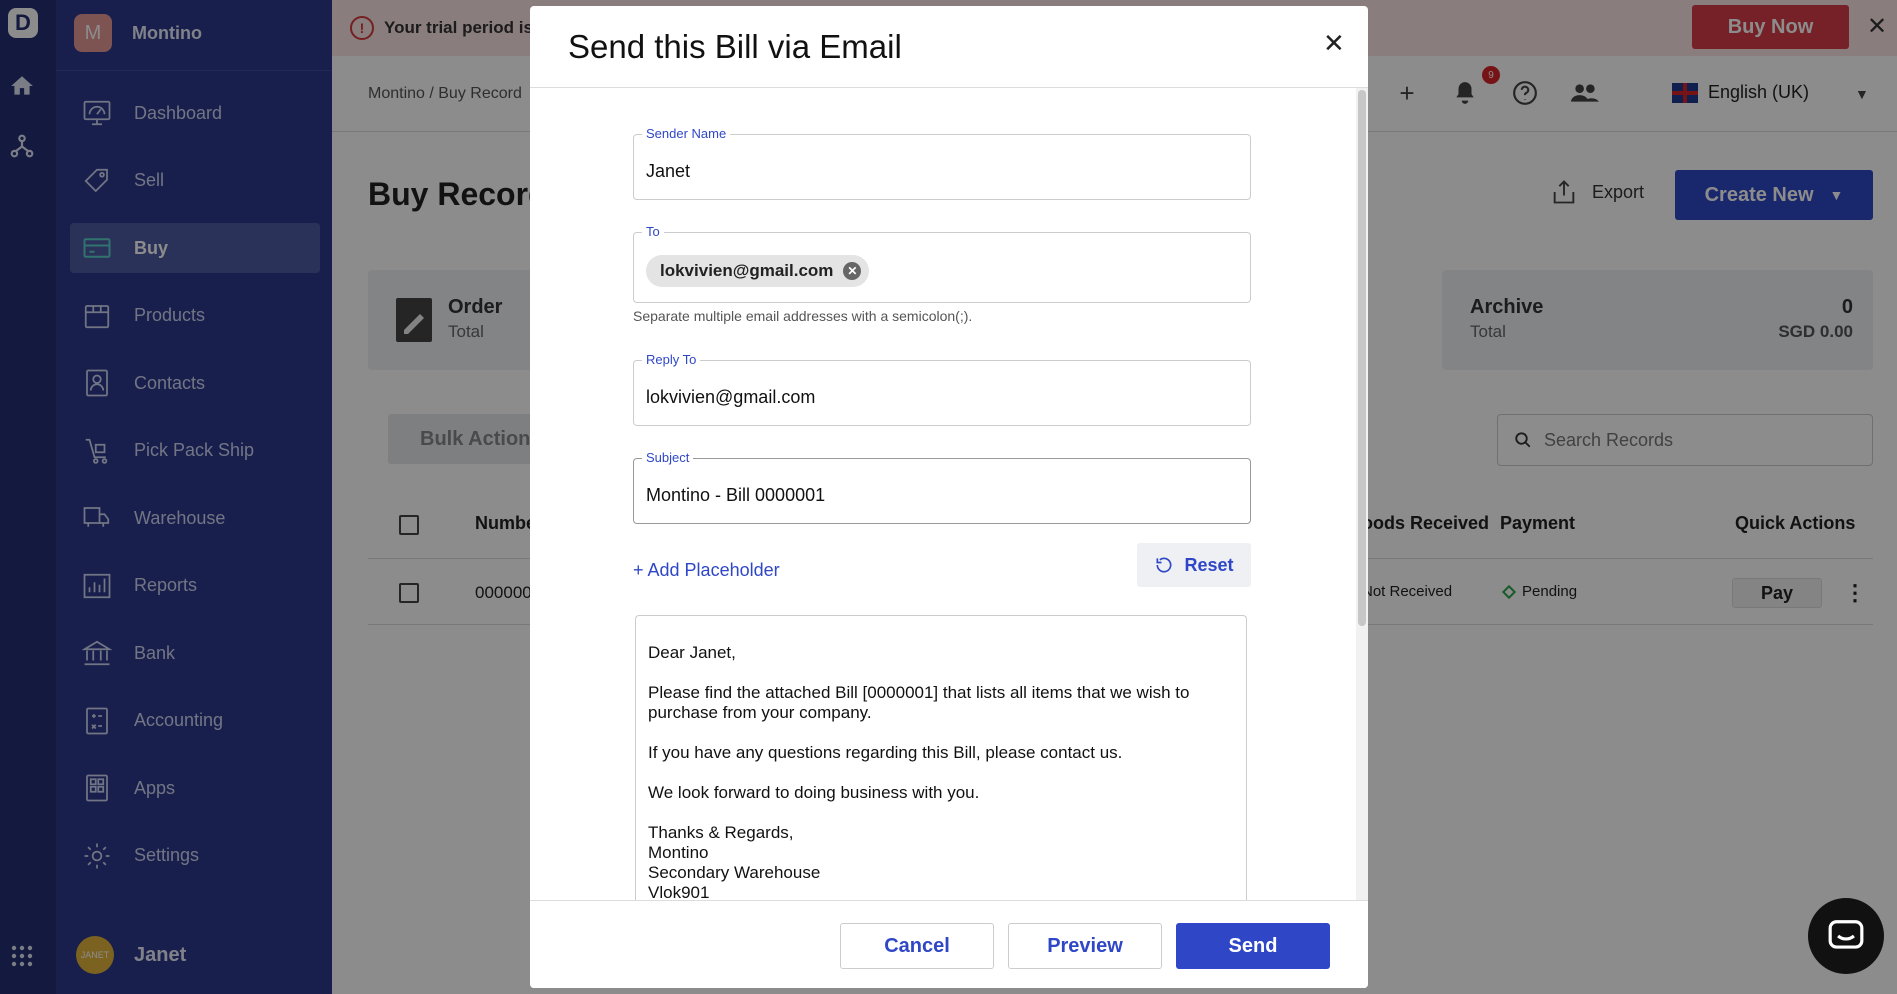 This screenshot has height=994, width=1897. I want to click on reply-to-field: Reply To lokvivien@gmail.com, so click(942, 389).